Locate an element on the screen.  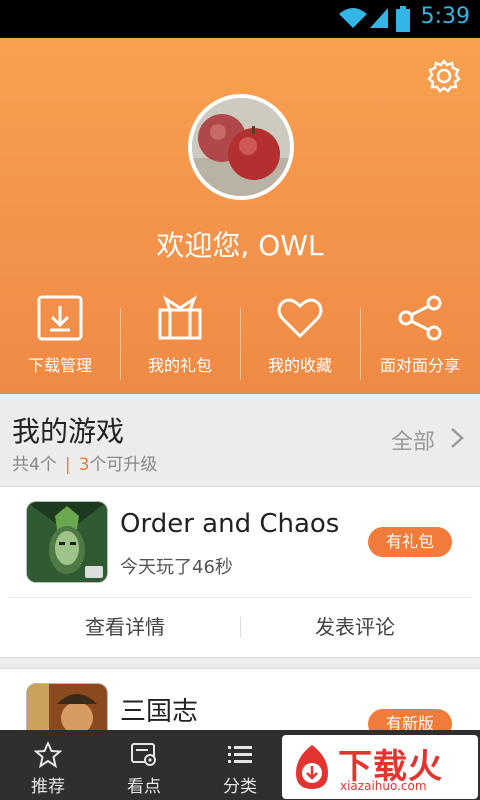
view-details-button: 查看详情 is located at coordinates (125, 627).